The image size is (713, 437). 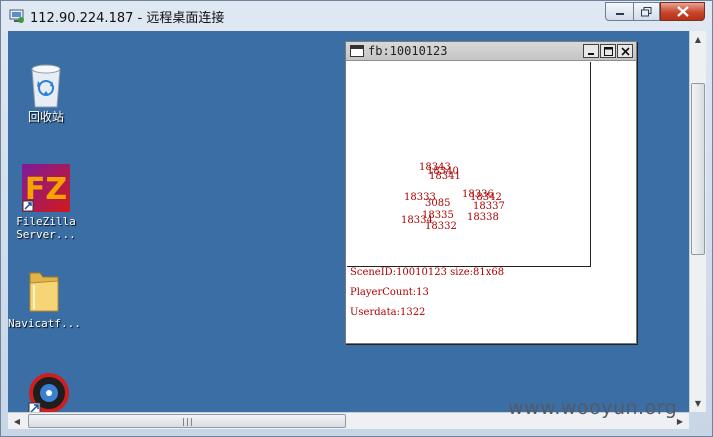 I want to click on desktop-icon-app, so click(x=46, y=391).